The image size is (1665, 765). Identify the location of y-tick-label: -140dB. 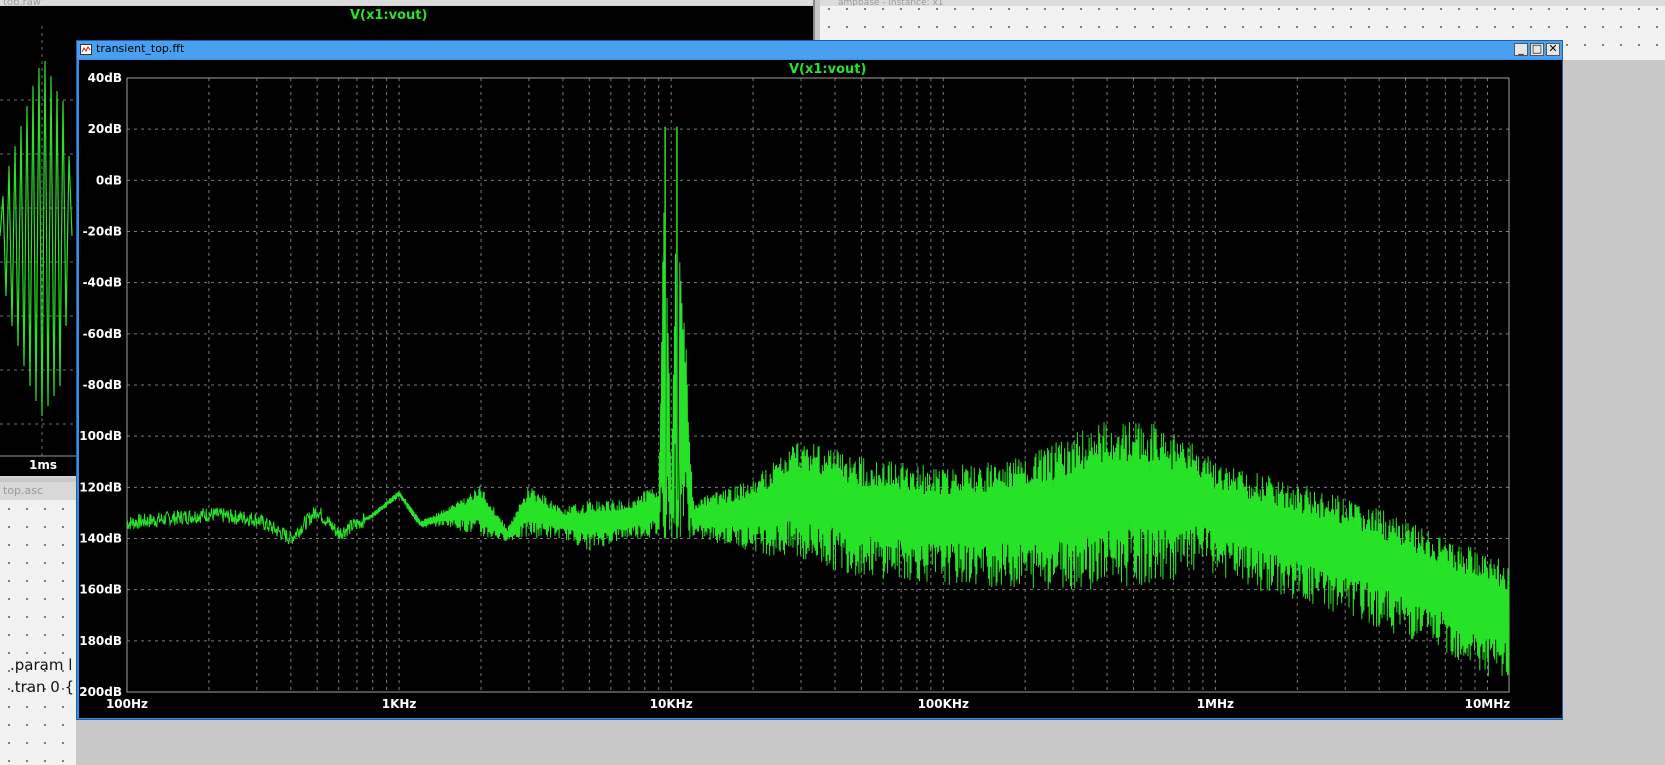
(100, 539).